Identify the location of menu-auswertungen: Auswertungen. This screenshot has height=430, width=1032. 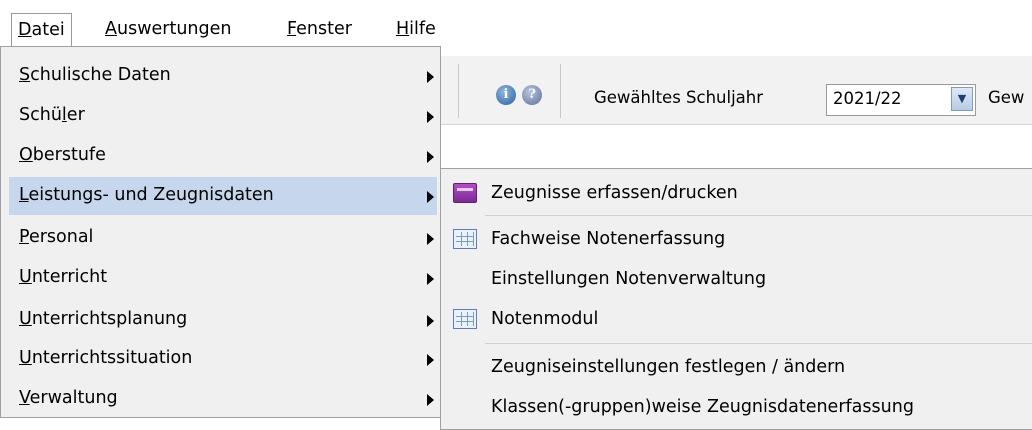
(168, 29).